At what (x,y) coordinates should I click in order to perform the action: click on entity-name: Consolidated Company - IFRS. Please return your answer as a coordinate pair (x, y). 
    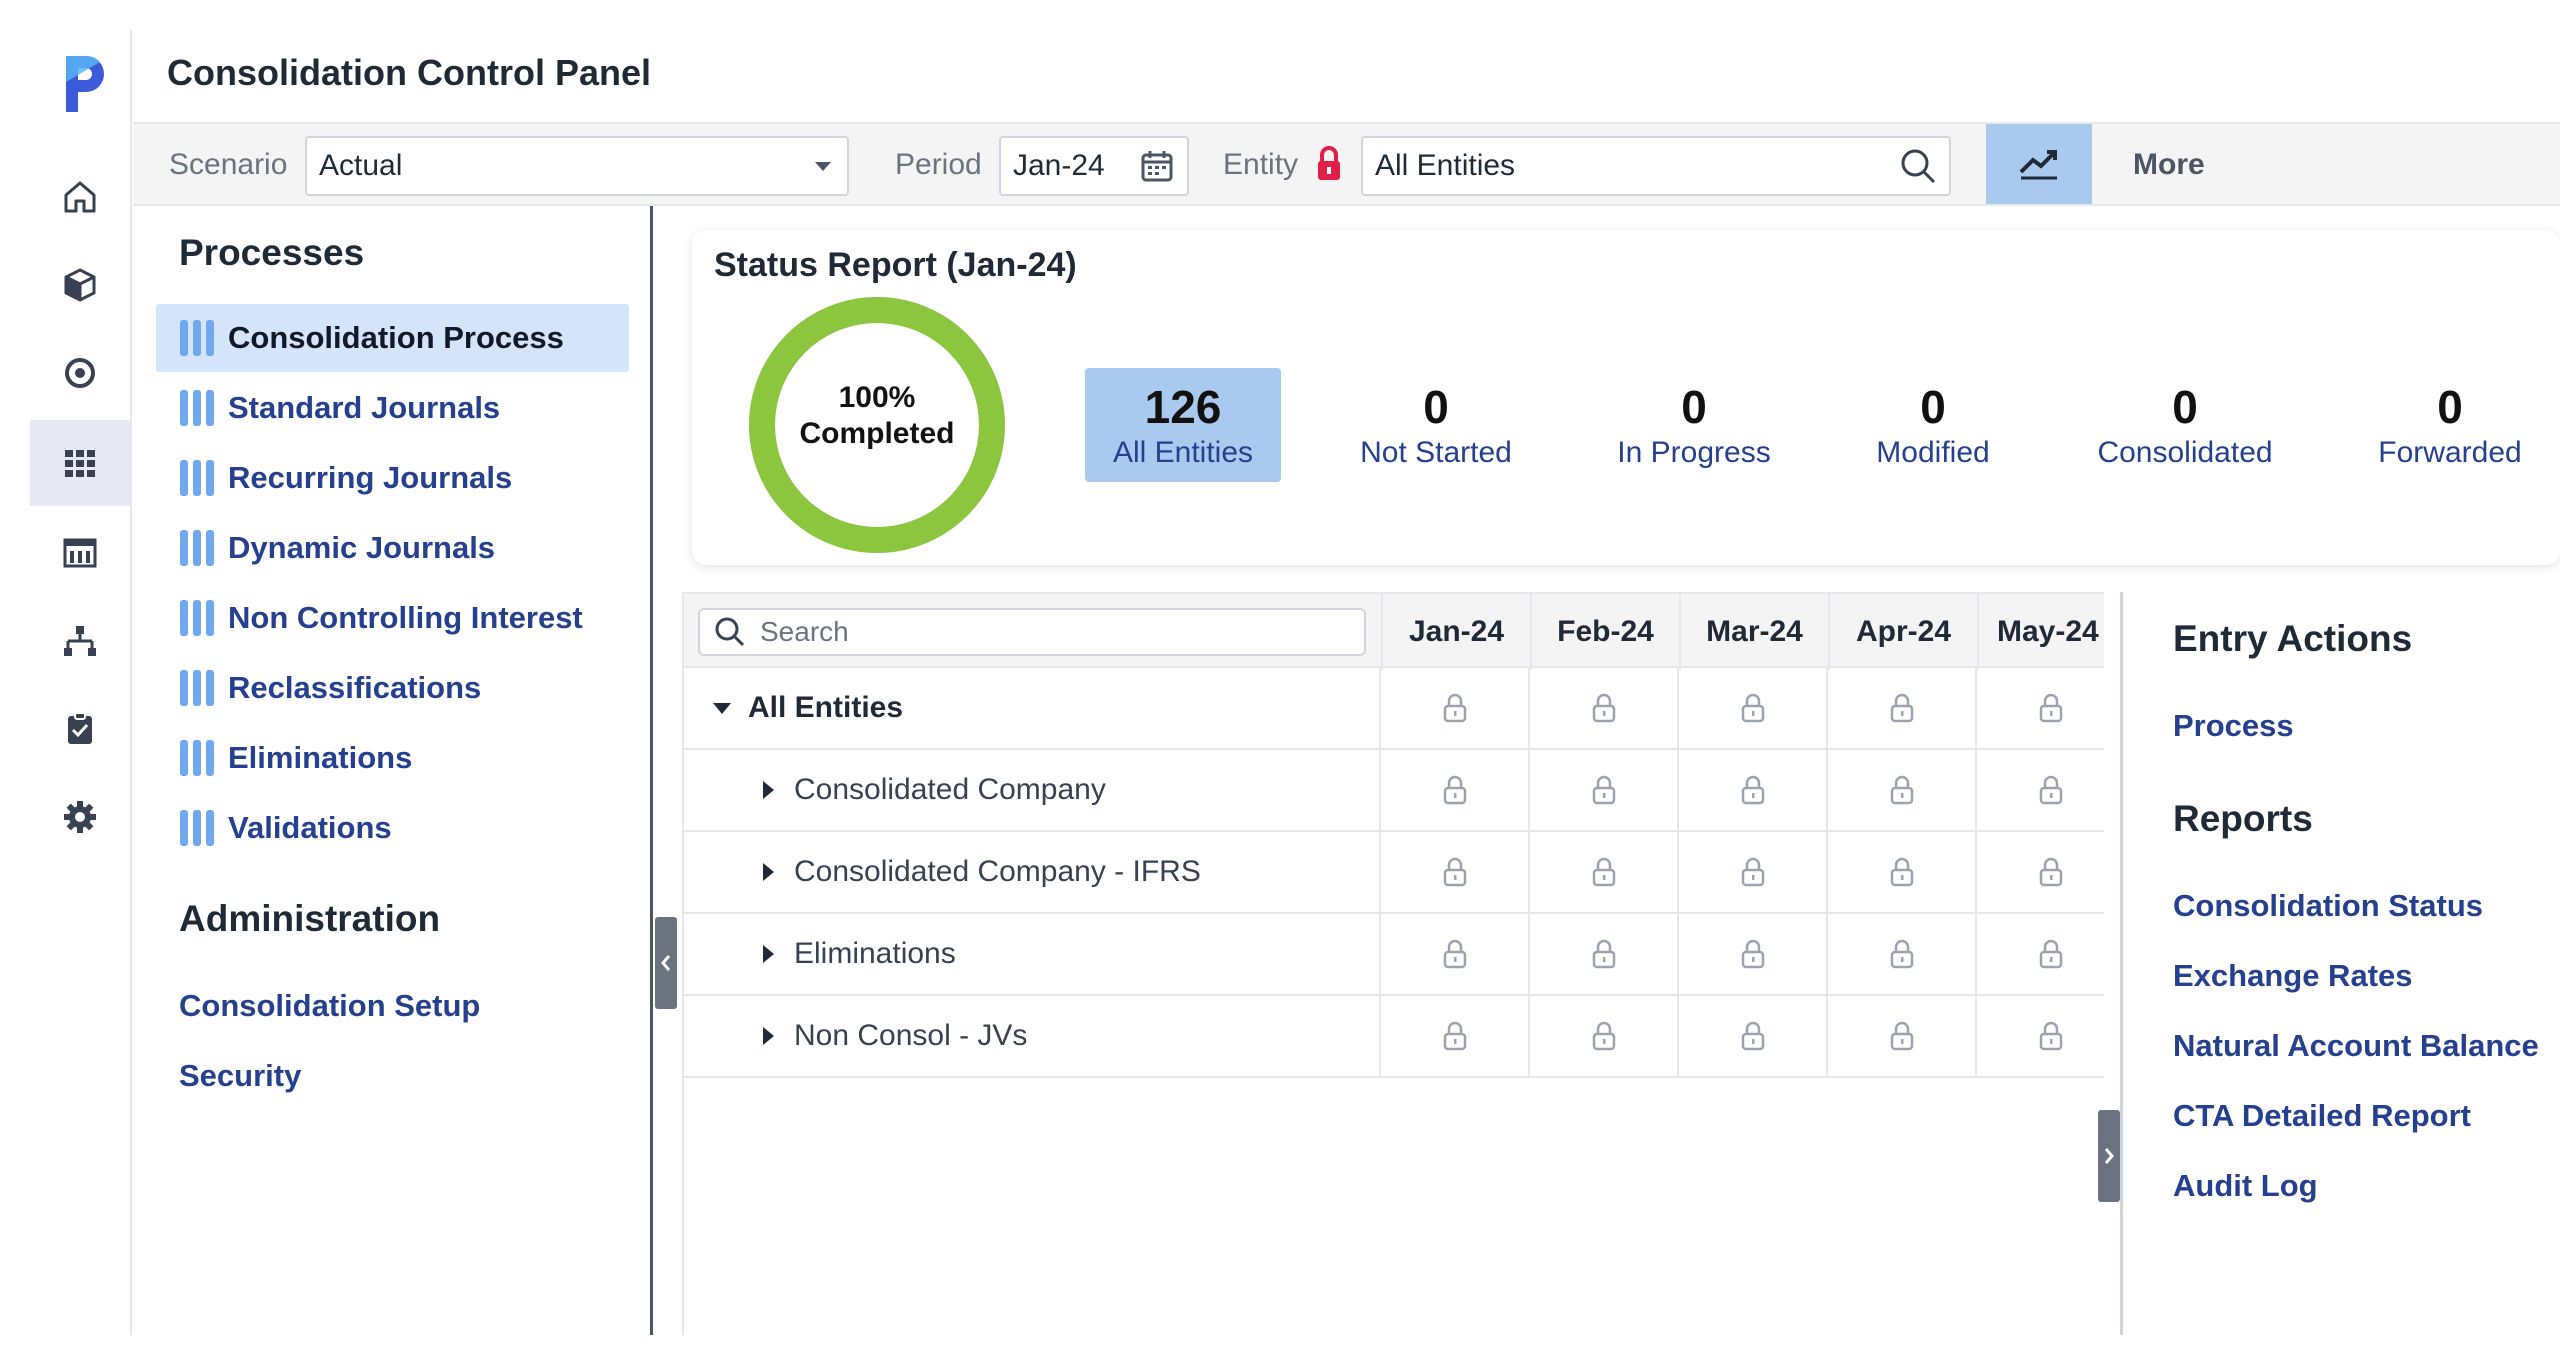
    Looking at the image, I should click on (997, 871).